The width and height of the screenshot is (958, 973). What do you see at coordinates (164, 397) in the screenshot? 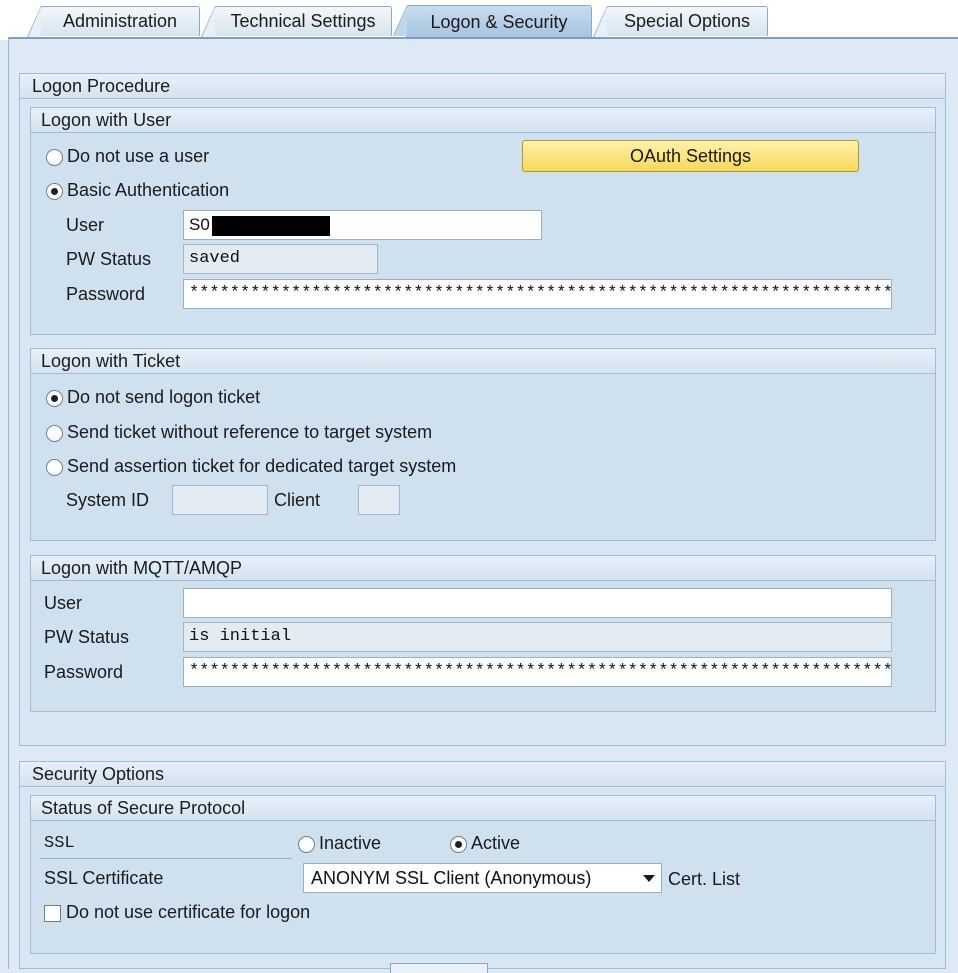
I see `radio-no-ticket-label: Do not send logon ticket` at bounding box center [164, 397].